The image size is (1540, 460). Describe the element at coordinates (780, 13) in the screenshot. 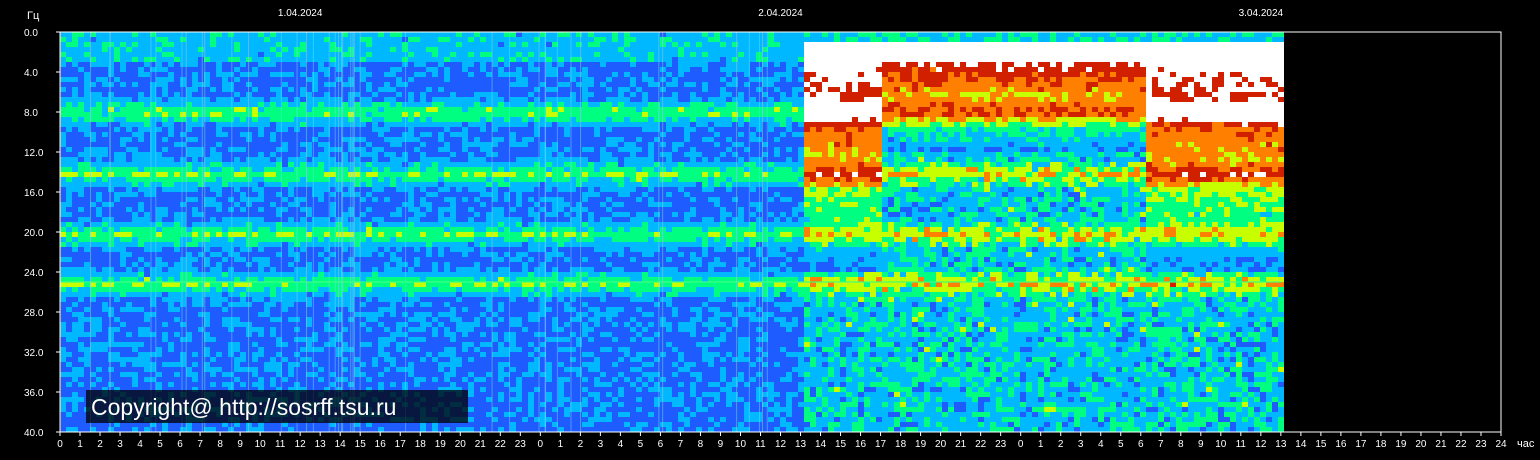

I see `date-label: 2.04.2024` at that location.